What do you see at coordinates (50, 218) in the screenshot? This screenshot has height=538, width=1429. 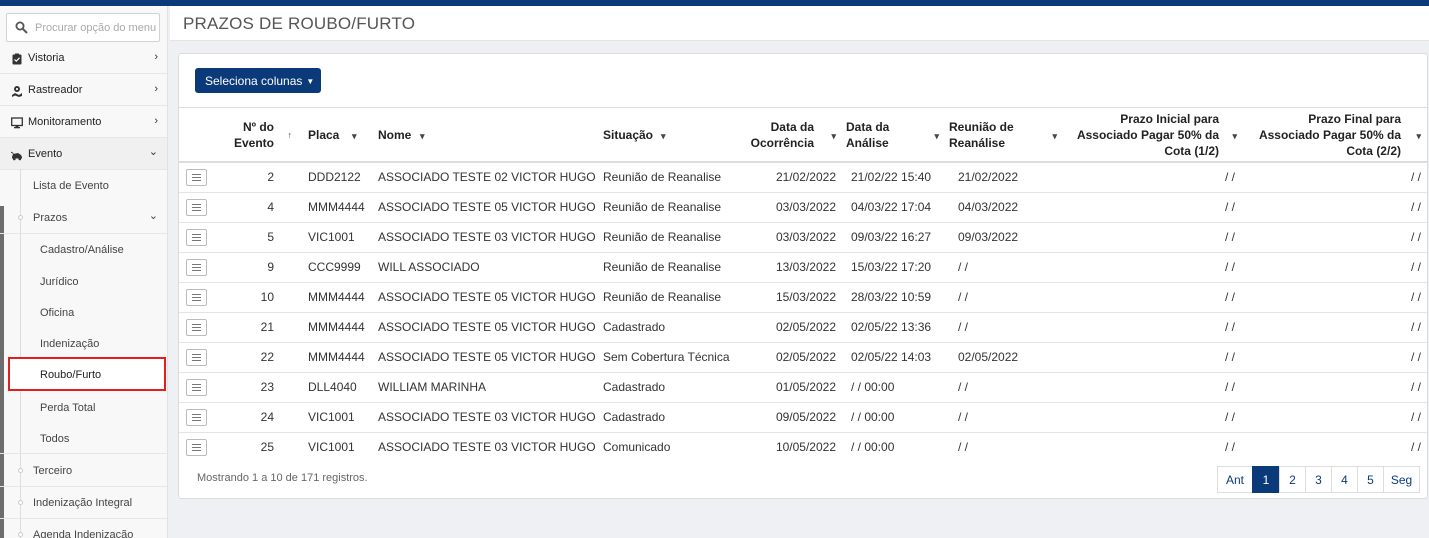 I see `sidebar-item-label: Prazos` at bounding box center [50, 218].